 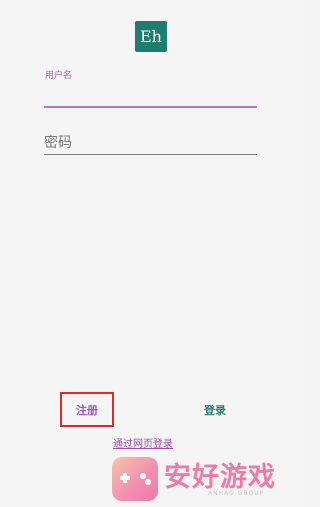 I want to click on register-button: 注册, so click(x=87, y=409).